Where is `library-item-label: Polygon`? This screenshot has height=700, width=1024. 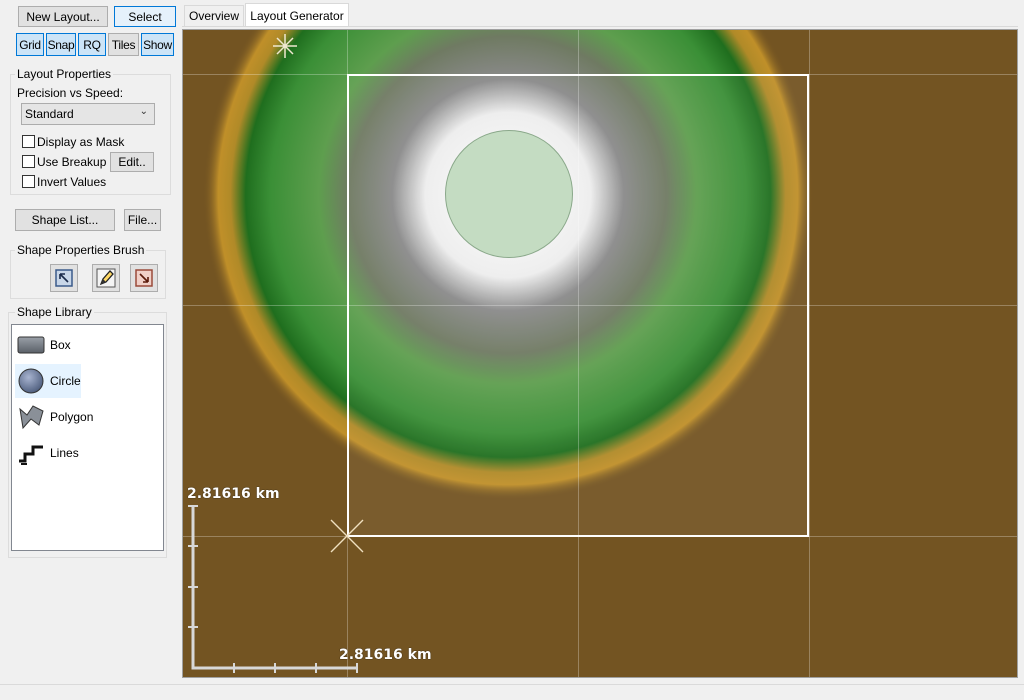
library-item-label: Polygon is located at coordinates (72, 417).